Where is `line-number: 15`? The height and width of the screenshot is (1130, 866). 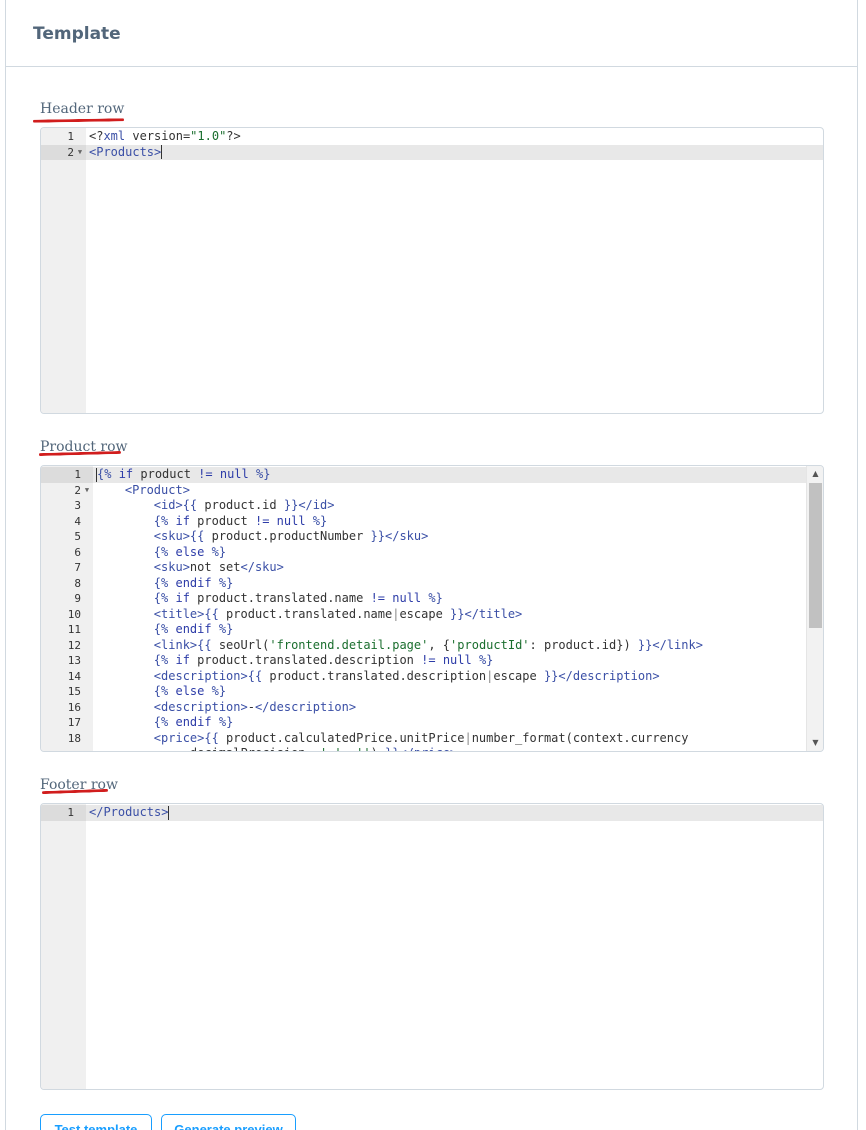
line-number: 15 is located at coordinates (74, 691).